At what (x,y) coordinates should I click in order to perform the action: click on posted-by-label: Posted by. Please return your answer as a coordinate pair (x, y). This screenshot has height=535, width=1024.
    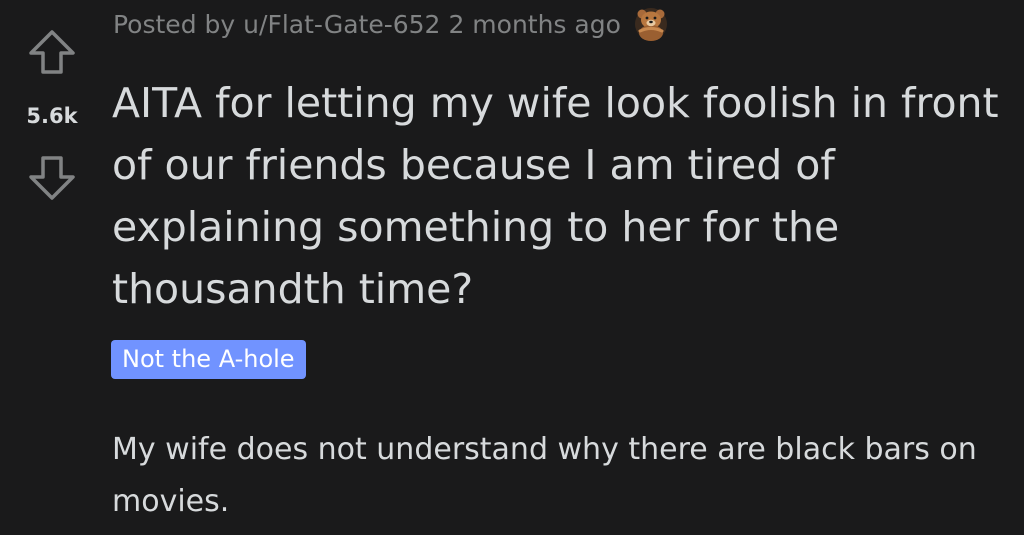
    Looking at the image, I should click on (174, 24).